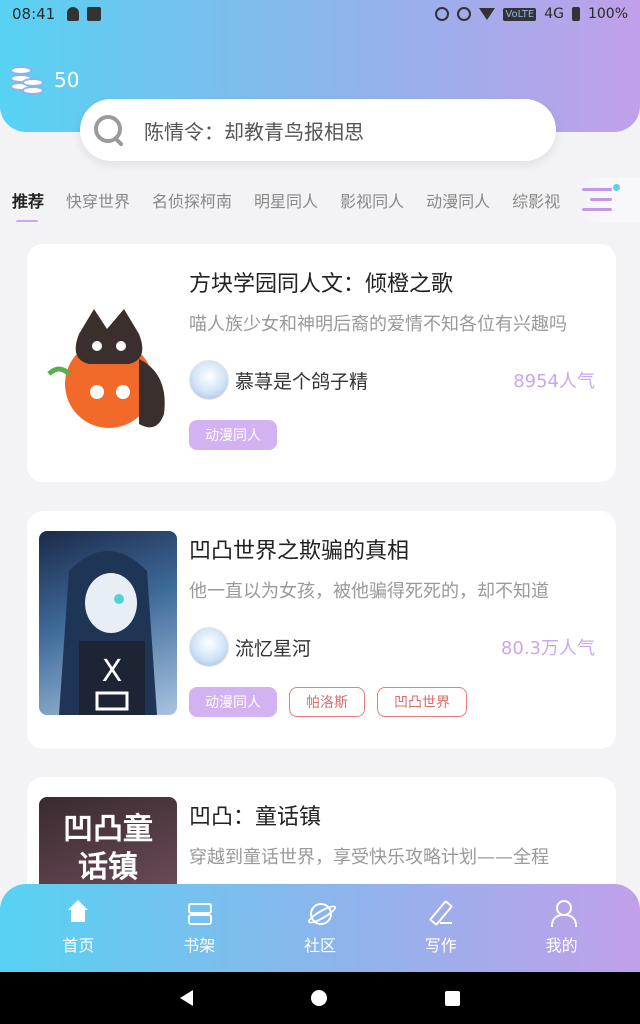  What do you see at coordinates (575, 14) in the screenshot?
I see `battery-icon` at bounding box center [575, 14].